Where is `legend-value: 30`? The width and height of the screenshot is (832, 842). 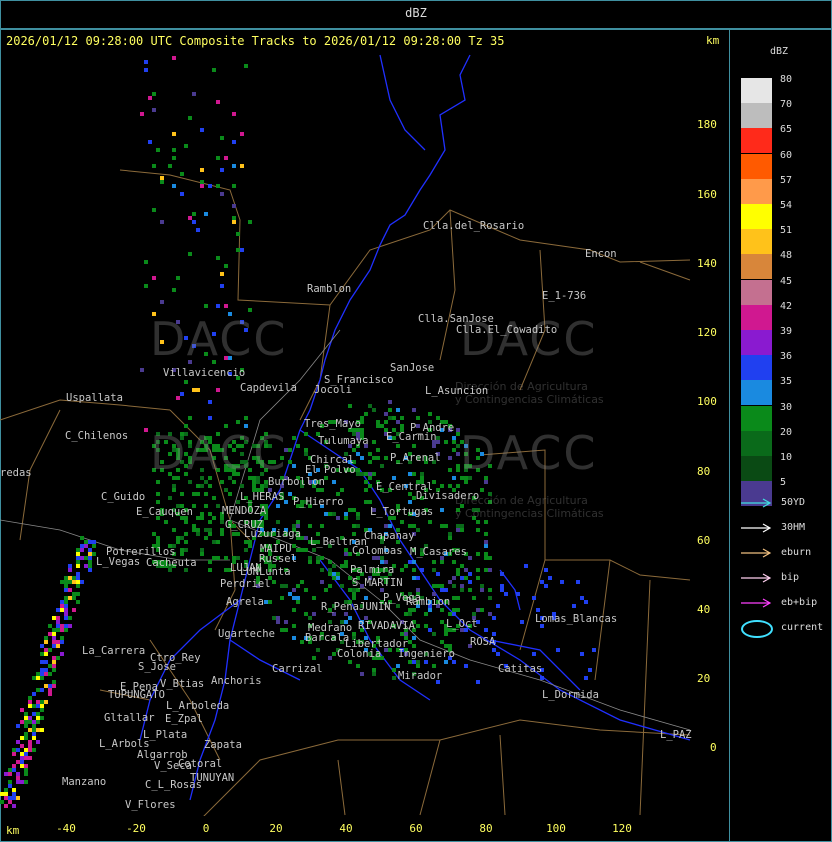
legend-value: 30 is located at coordinates (786, 407).